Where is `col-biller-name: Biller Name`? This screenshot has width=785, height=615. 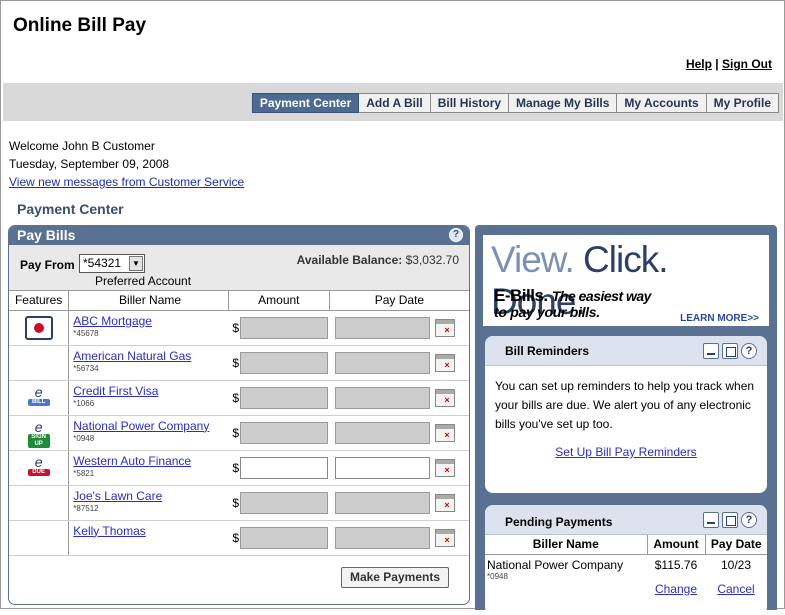 col-biller-name: Biller Name is located at coordinates (148, 301).